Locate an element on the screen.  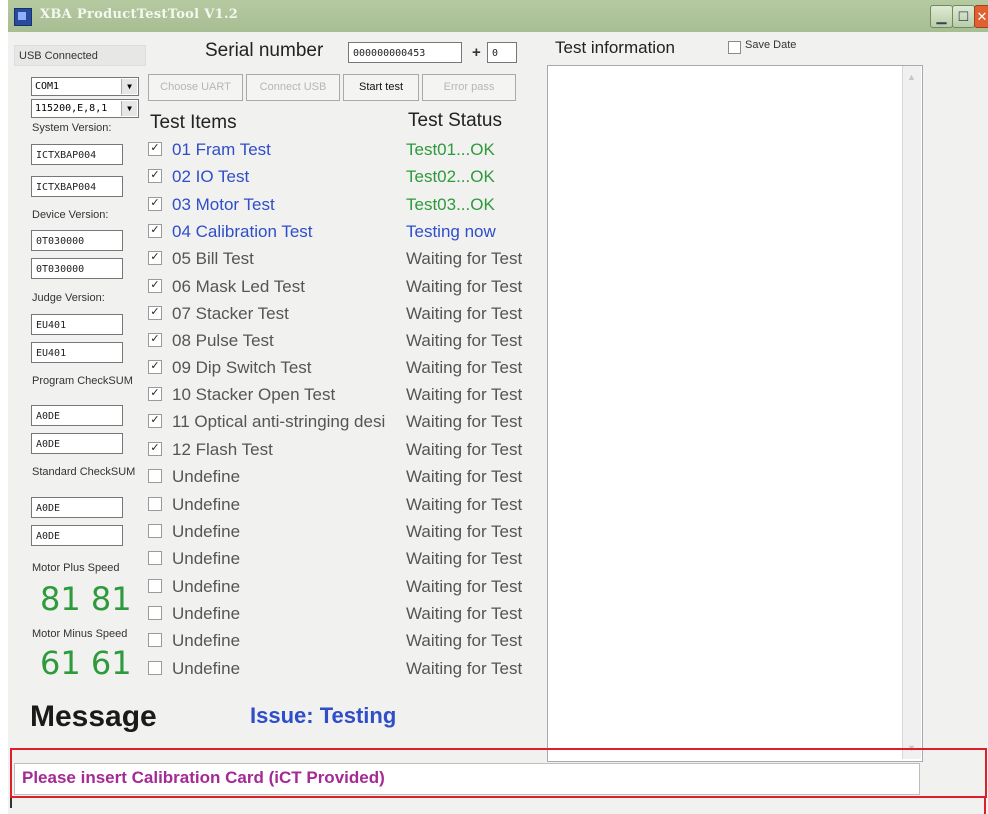
standard-checksum-field-2: A0DE is located at coordinates (77, 535).